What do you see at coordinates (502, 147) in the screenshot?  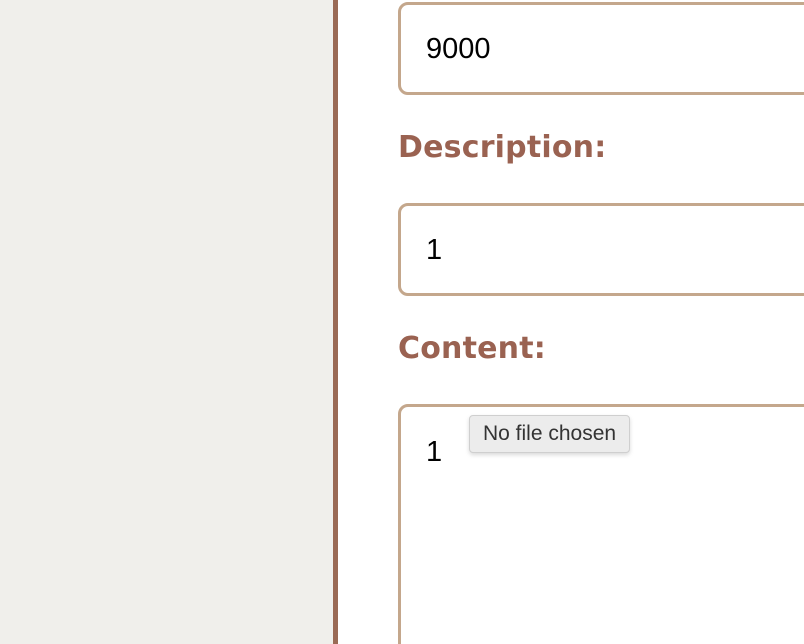 I see `description-label: Description:` at bounding box center [502, 147].